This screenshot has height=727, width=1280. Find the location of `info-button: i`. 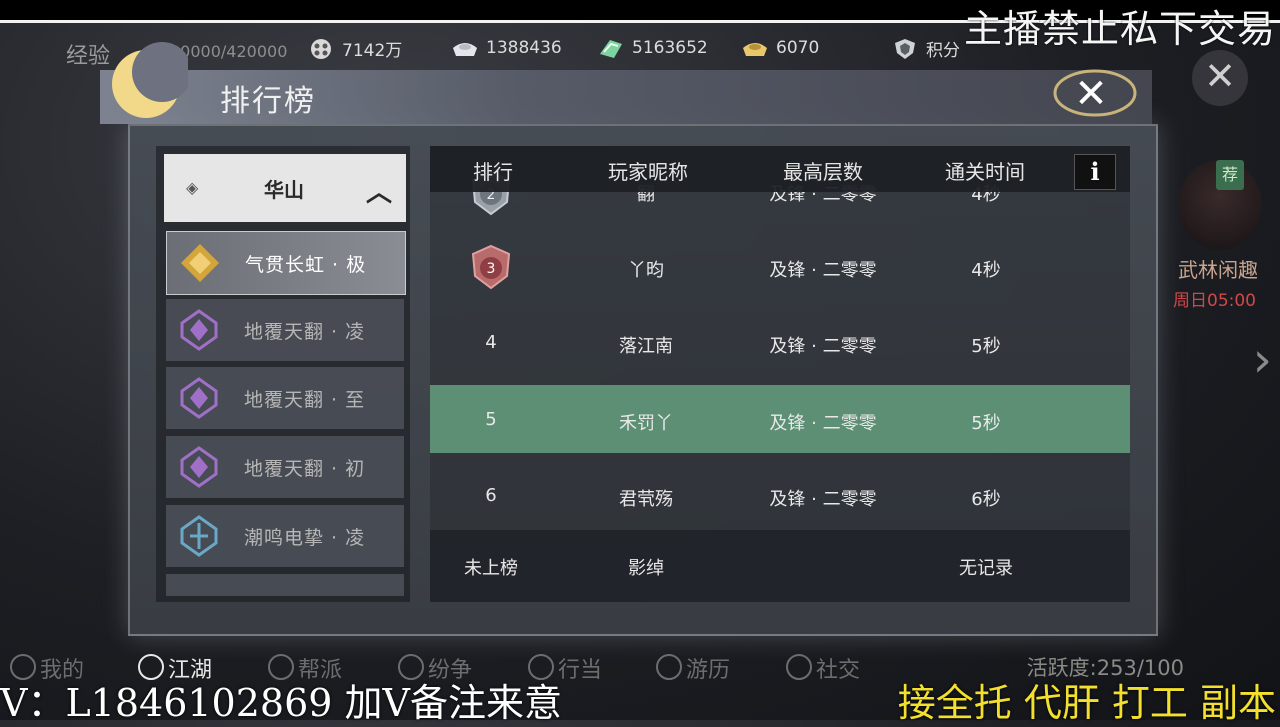

info-button: i is located at coordinates (1095, 172).